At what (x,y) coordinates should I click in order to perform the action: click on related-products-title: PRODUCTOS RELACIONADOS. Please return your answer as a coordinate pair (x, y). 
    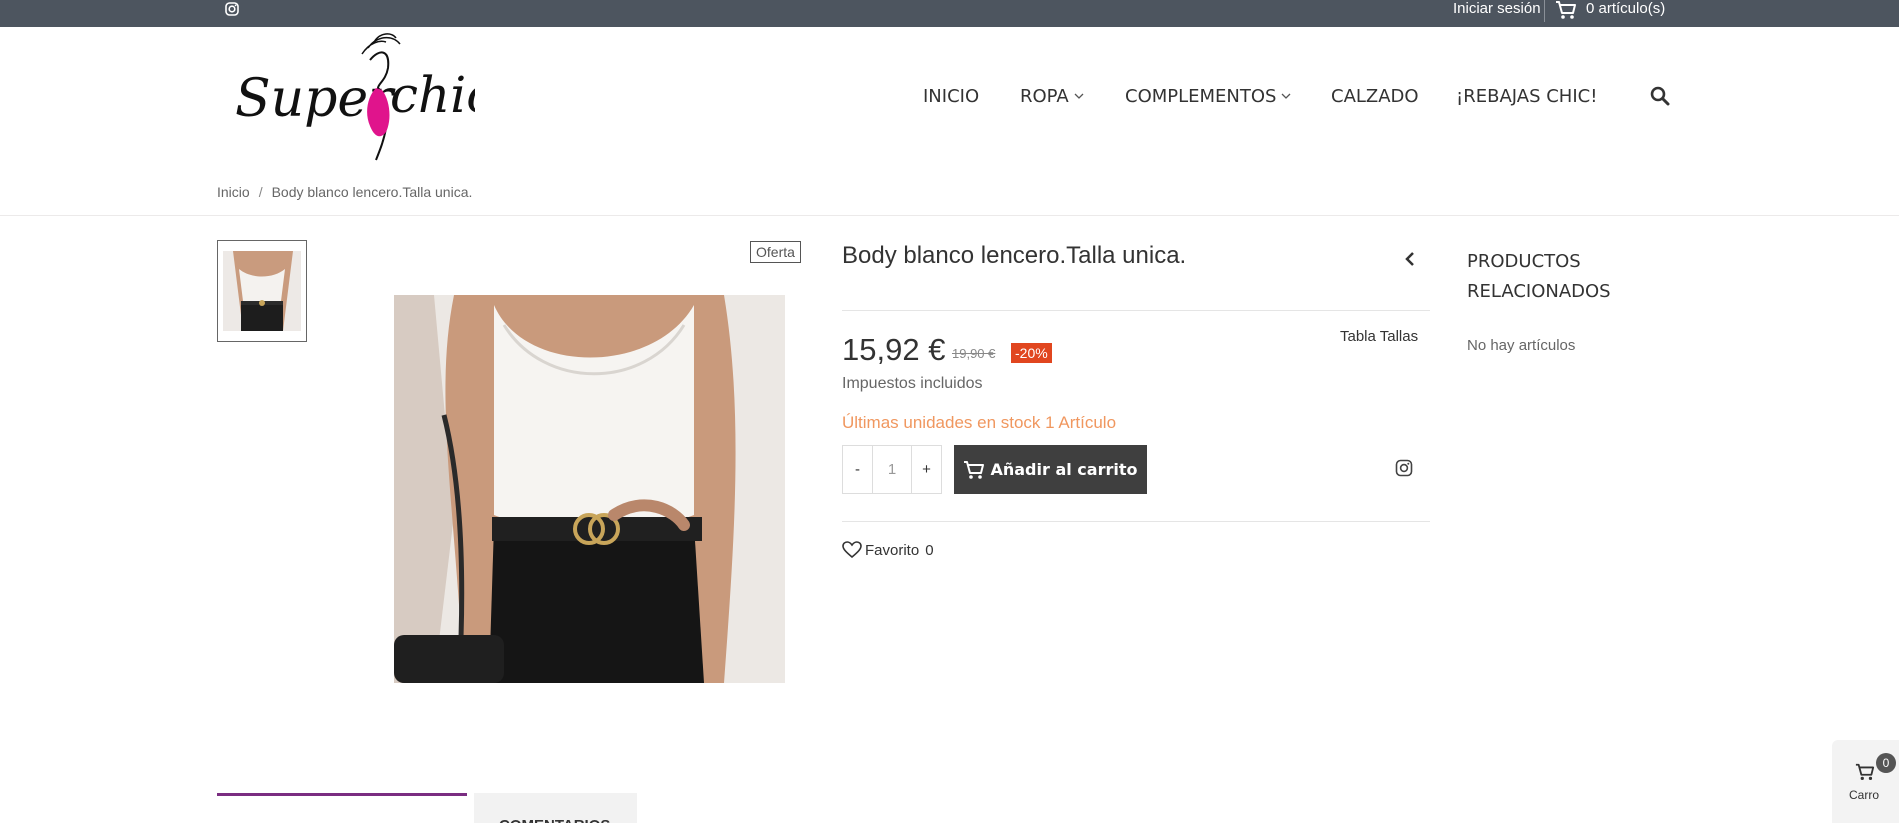
    Looking at the image, I should click on (1539, 276).